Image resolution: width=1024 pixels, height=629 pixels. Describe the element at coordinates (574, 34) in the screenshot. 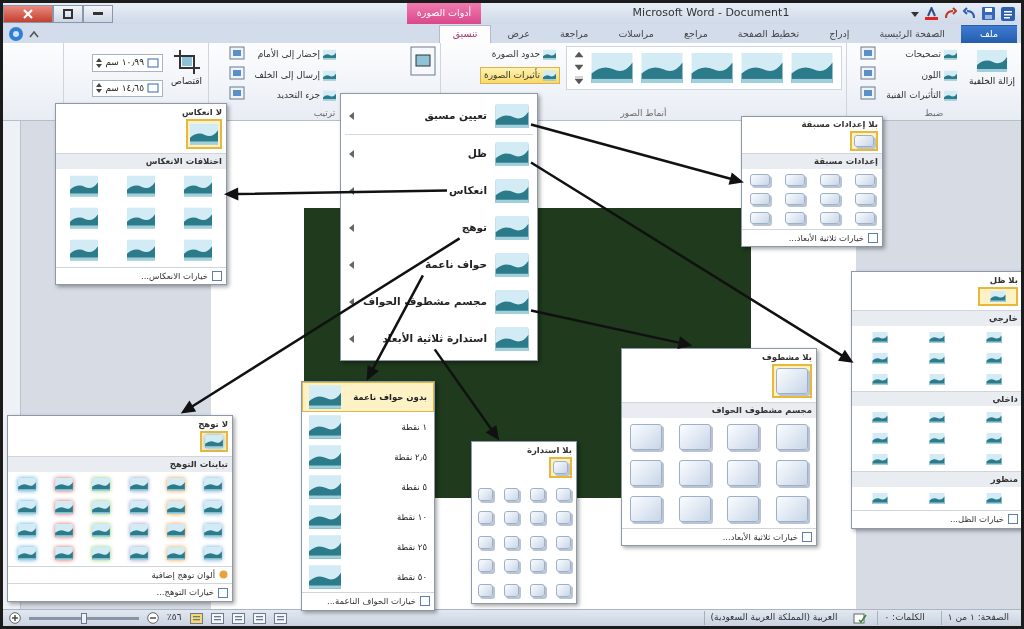

I see `ribbon-tab: مراجعة` at that location.